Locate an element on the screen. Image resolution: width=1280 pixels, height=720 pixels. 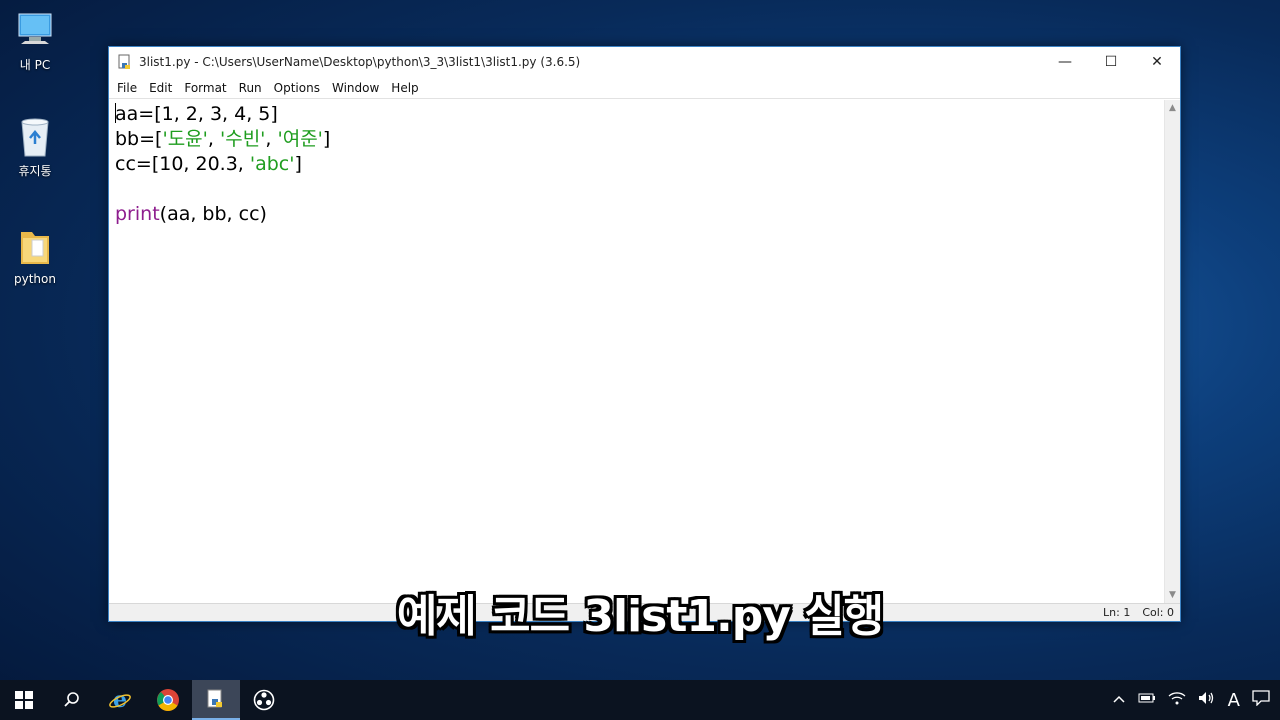
wifi-icon is located at coordinates (1177, 700).